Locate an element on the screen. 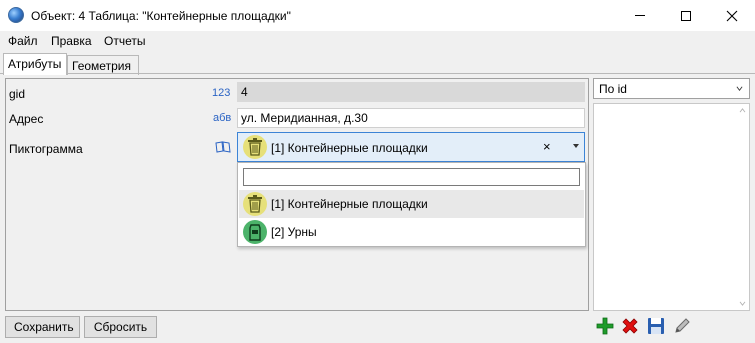  bottom-bar: Сохранить Сбросить is located at coordinates (377, 328).